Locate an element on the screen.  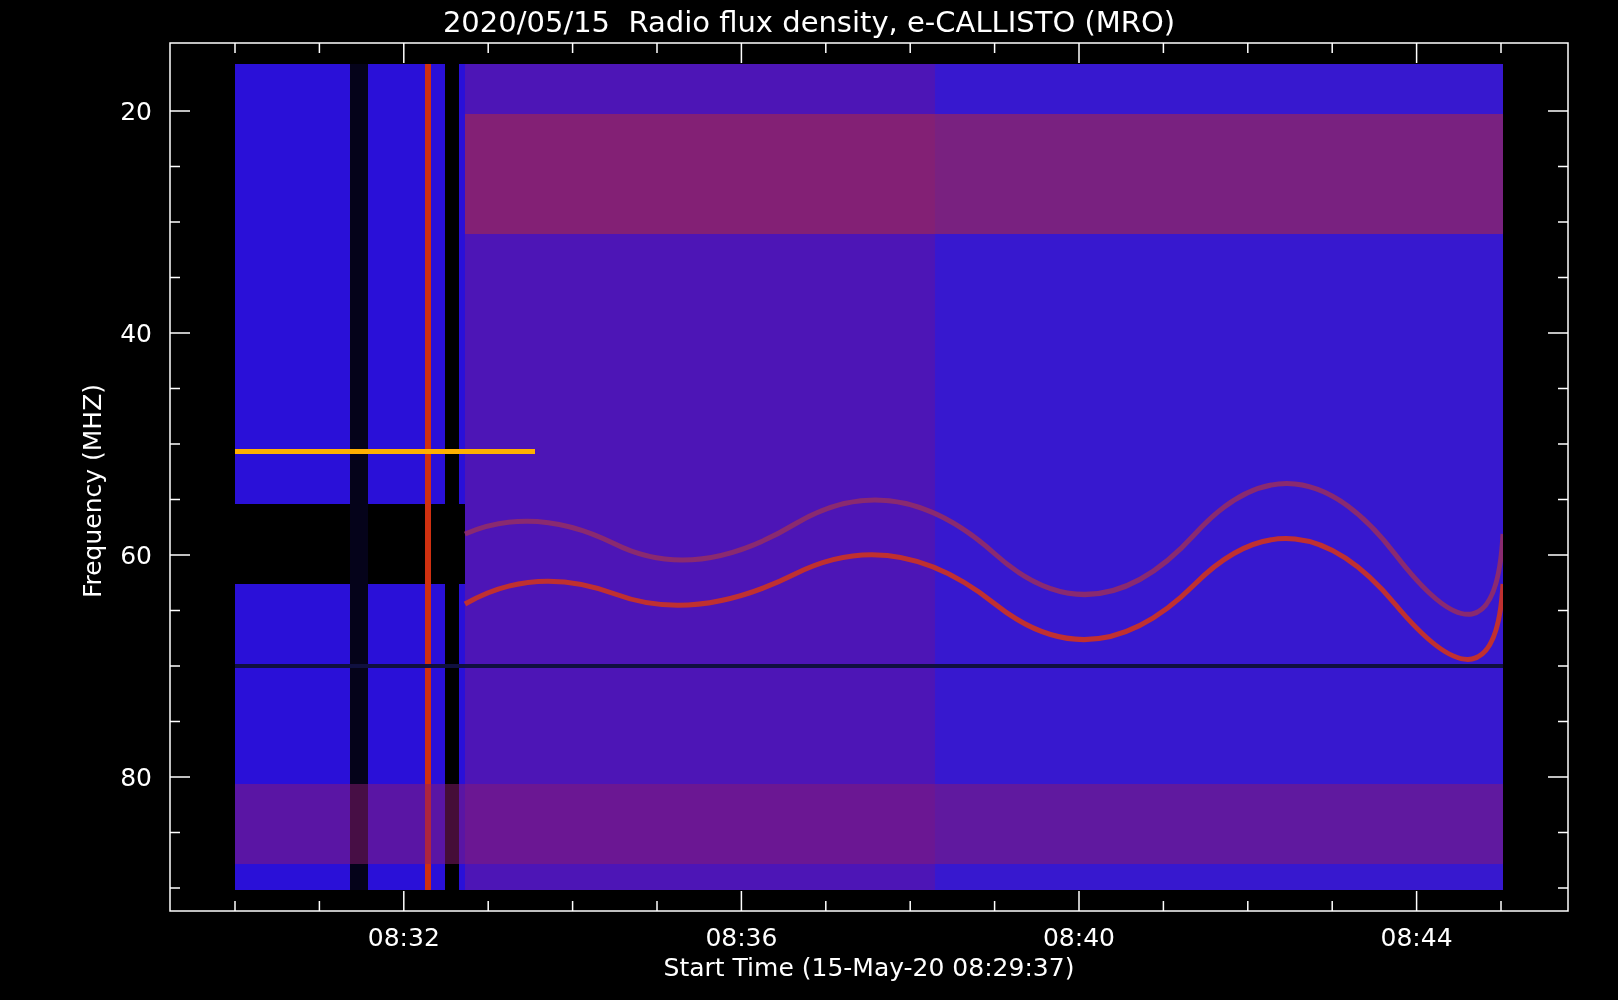
y-tick-label: 40 is located at coordinates (136, 333).